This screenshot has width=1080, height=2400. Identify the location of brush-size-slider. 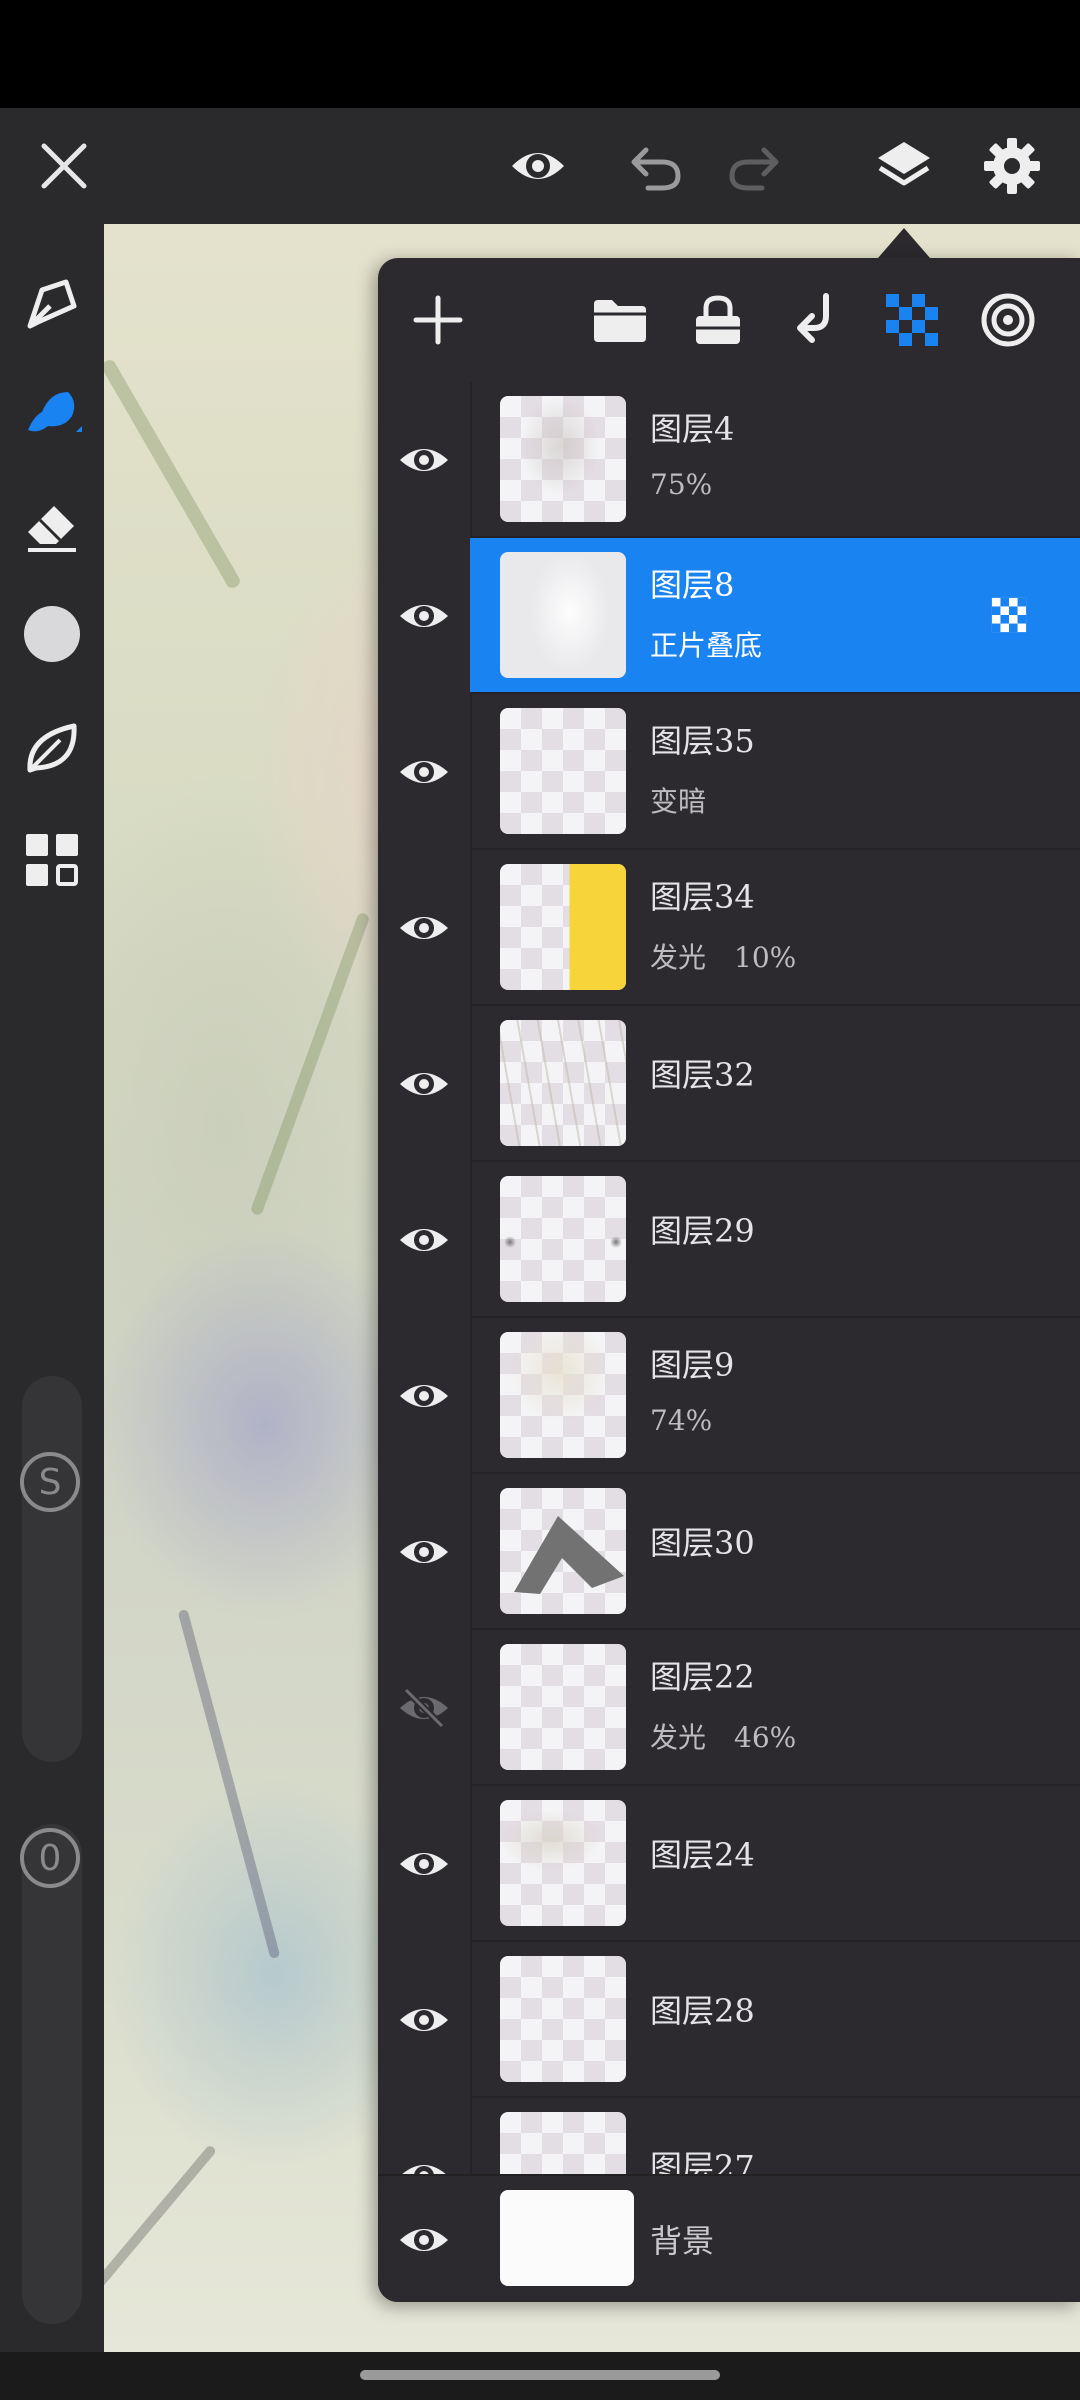
(52, 1569).